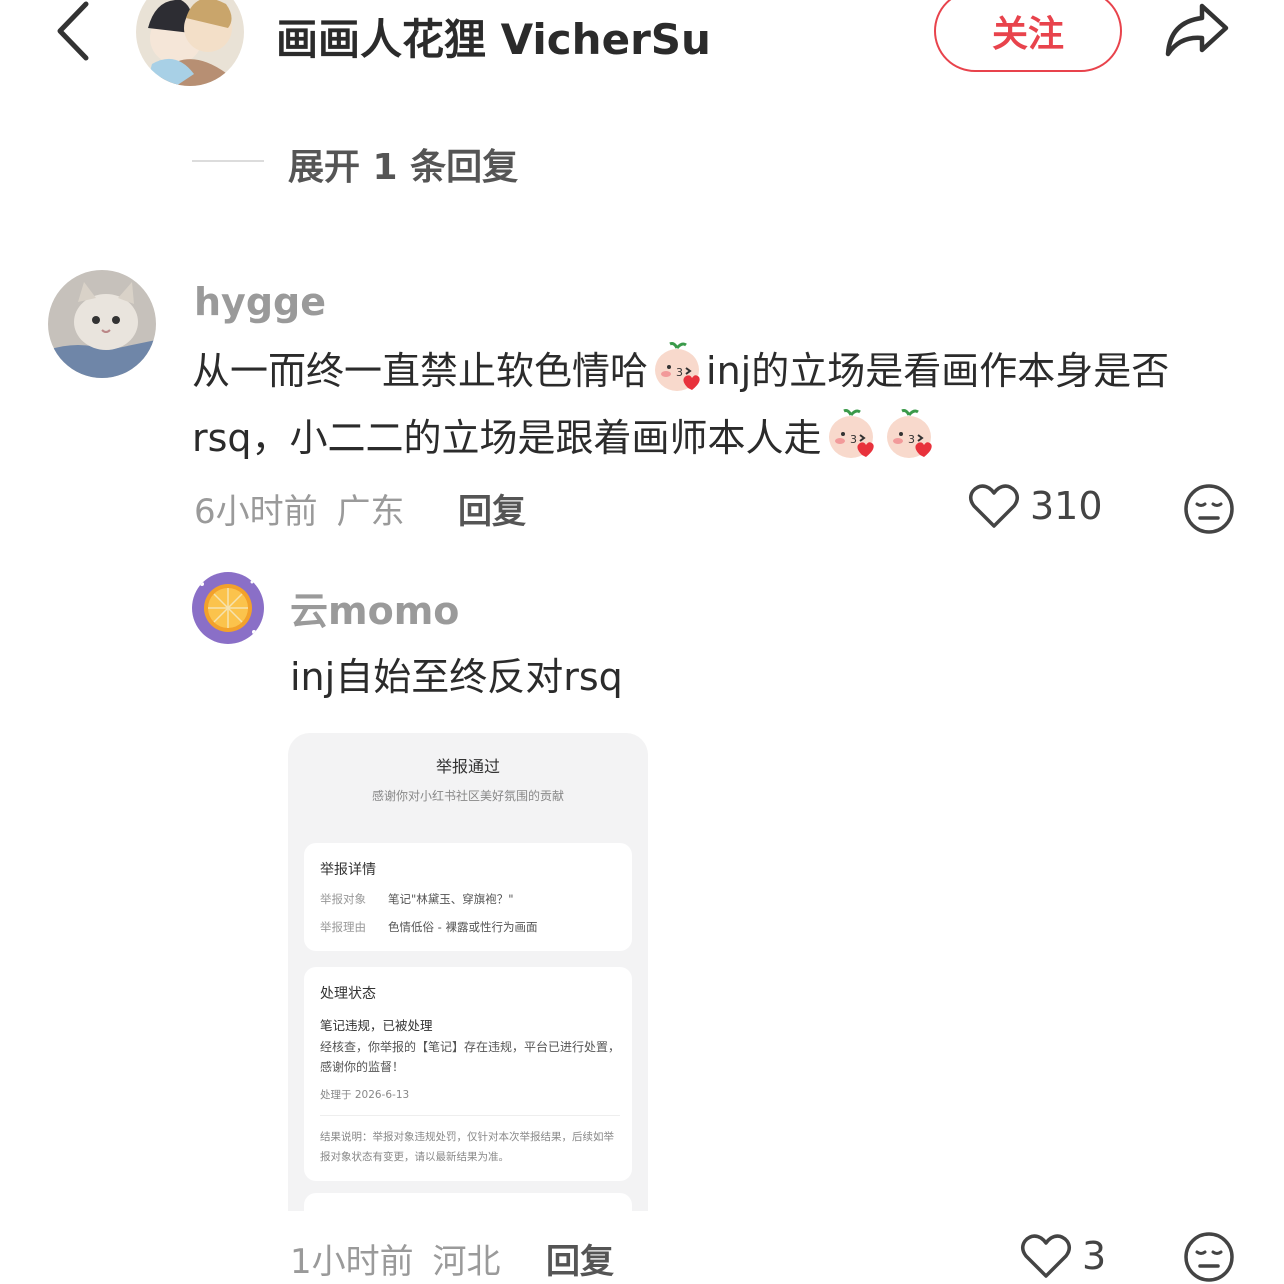 The width and height of the screenshot is (1284, 1284). Describe the element at coordinates (370, 512) in the screenshot. I see `comment-location: 广东` at that location.